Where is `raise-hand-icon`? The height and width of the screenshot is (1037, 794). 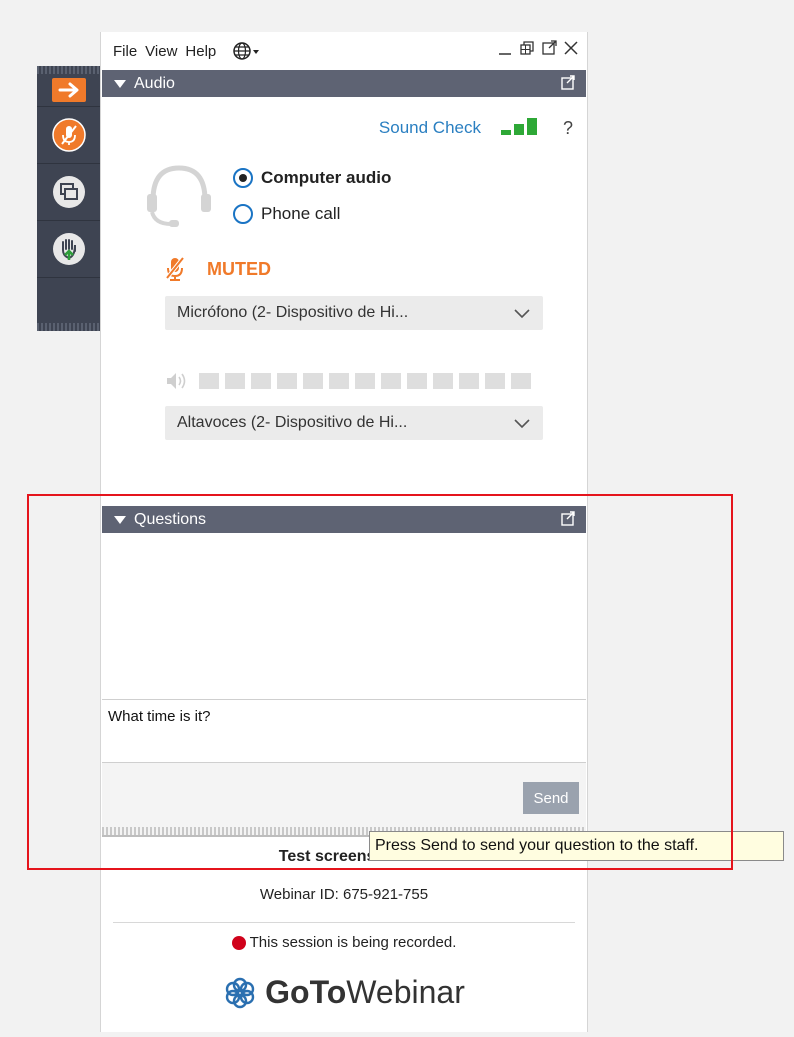 raise-hand-icon is located at coordinates (68, 249).